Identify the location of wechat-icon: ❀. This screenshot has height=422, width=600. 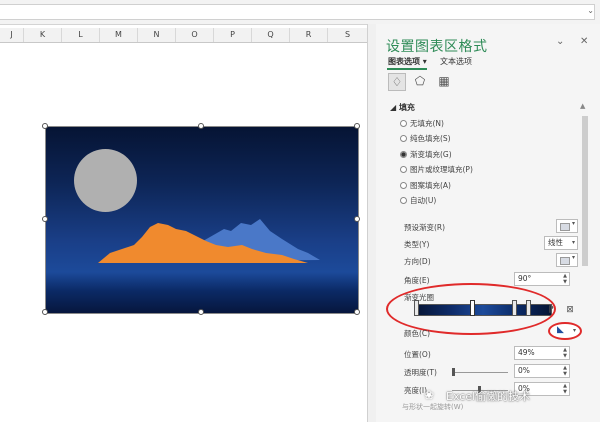
(429, 395).